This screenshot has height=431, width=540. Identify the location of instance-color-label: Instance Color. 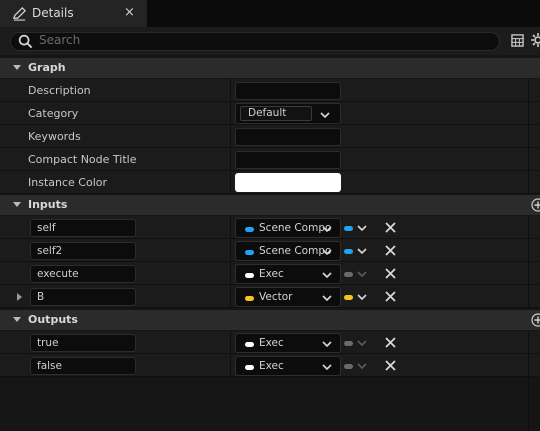
(68, 182).